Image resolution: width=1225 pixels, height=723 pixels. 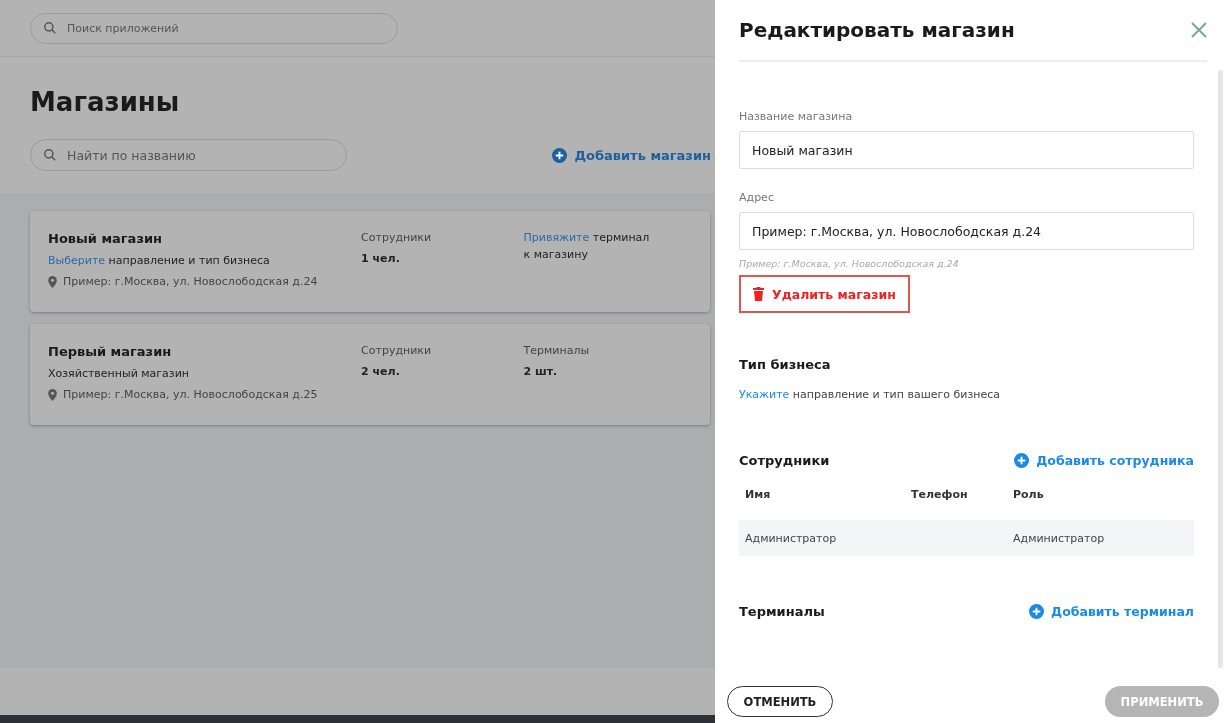 What do you see at coordinates (190, 394) in the screenshot?
I see `store-address: Пример: г.Москва, ул. Новослободская д.25` at bounding box center [190, 394].